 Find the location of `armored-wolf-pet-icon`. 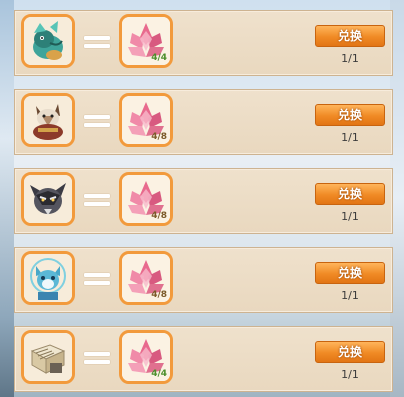

armored-wolf-pet-icon is located at coordinates (48, 120).